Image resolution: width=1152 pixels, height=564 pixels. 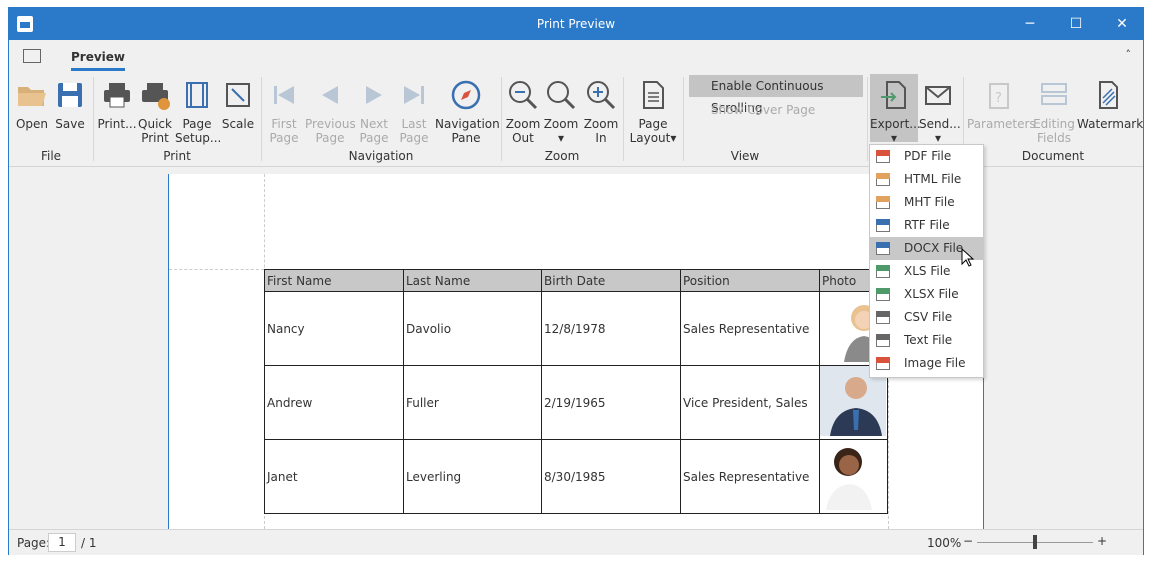 I want to click on open-button: Open, so click(x=32, y=104).